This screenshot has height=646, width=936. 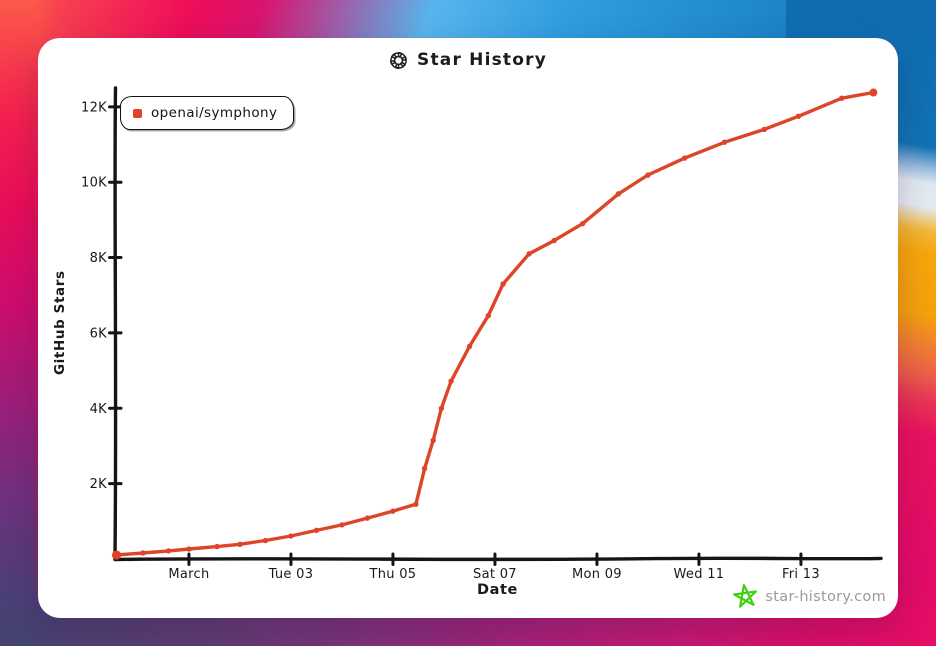 I want to click on y-tick-label: 12K, so click(x=94, y=107).